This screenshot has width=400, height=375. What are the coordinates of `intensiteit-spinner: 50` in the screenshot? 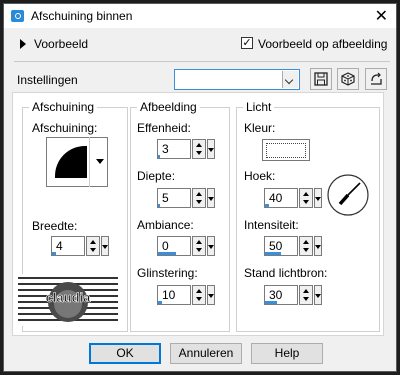 It's located at (293, 246).